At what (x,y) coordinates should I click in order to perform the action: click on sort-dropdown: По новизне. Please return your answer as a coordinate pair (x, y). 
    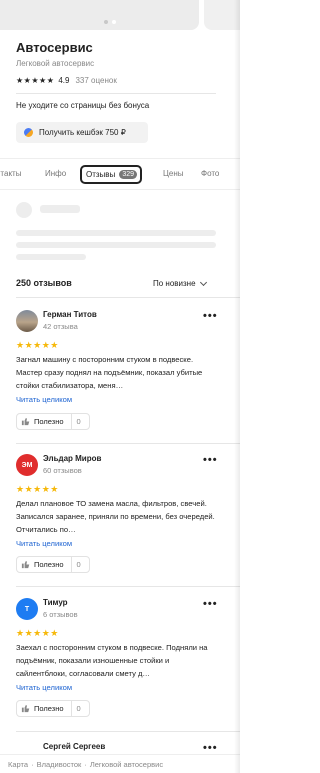
    Looking at the image, I should click on (180, 283).